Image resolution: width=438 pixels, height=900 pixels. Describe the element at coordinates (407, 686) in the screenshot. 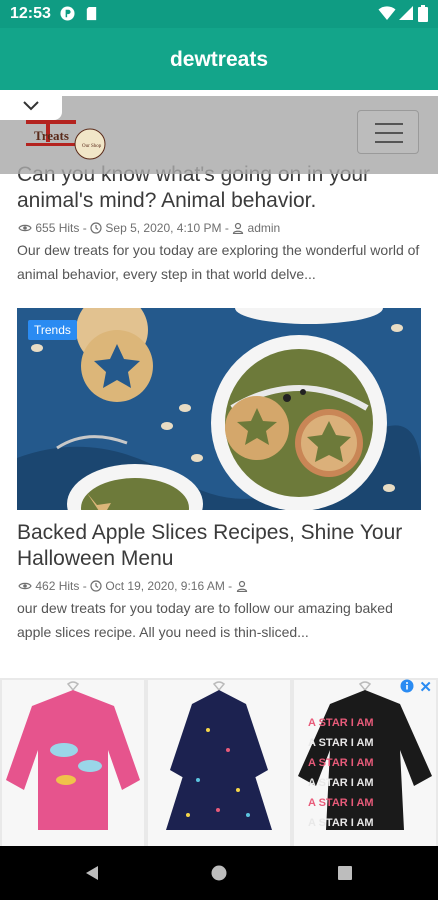

I see `info-icon` at that location.